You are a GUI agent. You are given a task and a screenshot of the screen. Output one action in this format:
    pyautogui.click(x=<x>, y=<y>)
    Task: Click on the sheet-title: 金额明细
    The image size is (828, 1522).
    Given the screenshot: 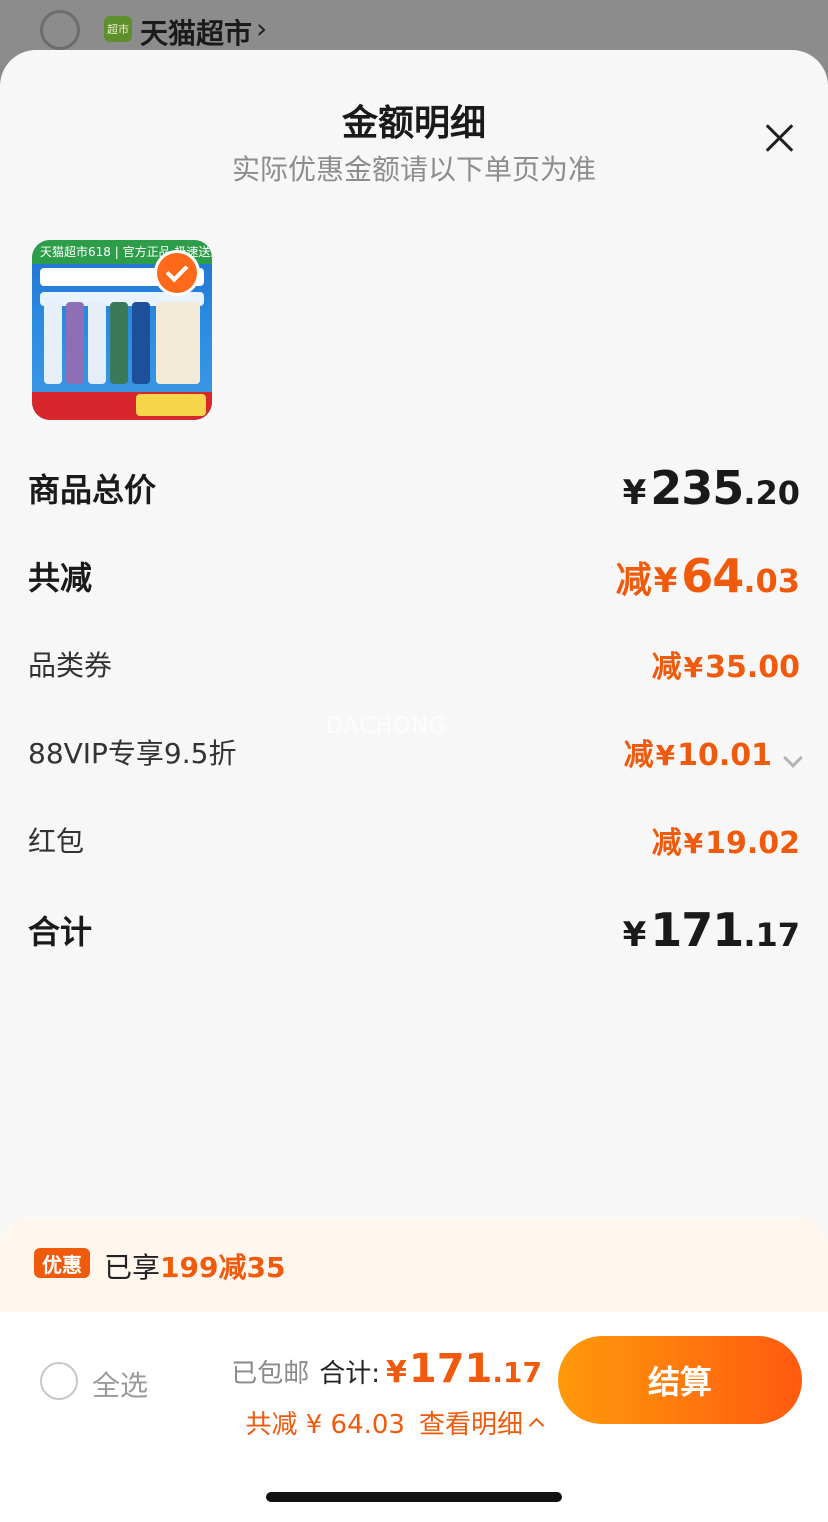 What is the action you would take?
    pyautogui.click(x=413, y=123)
    